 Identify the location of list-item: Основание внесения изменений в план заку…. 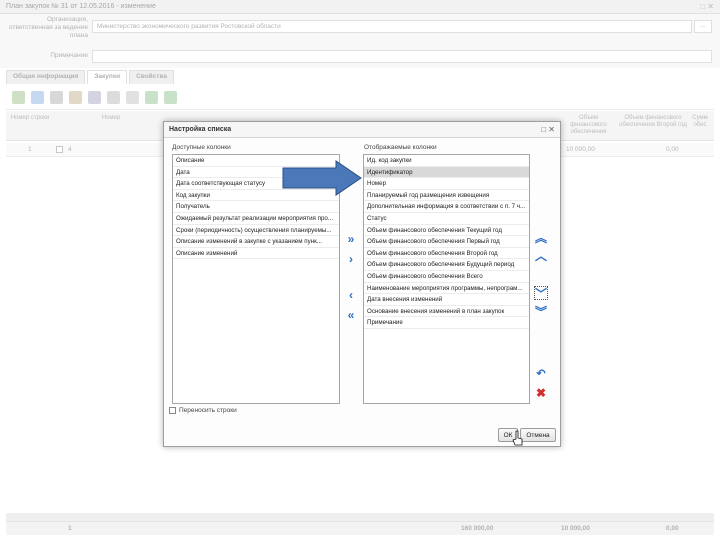
(446, 312).